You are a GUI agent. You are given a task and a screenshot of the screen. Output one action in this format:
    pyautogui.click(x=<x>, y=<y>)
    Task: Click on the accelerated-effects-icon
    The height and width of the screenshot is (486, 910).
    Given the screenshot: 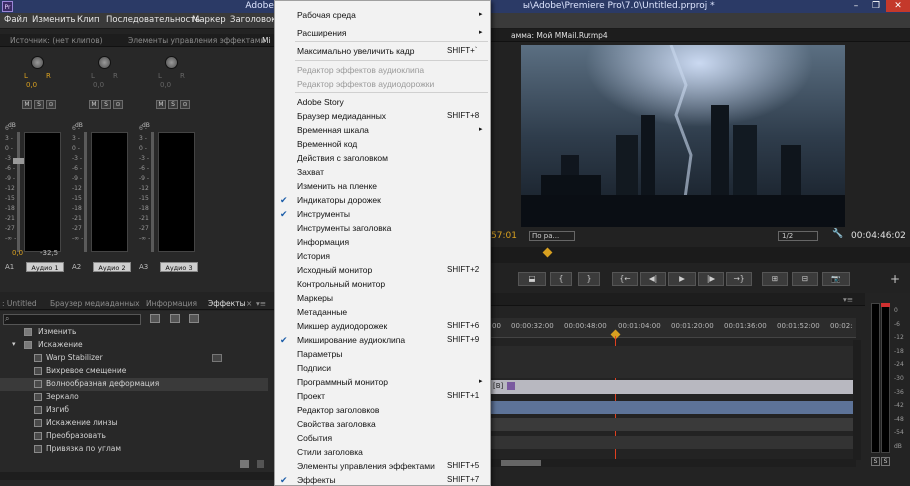 What is the action you would take?
    pyautogui.click(x=155, y=318)
    